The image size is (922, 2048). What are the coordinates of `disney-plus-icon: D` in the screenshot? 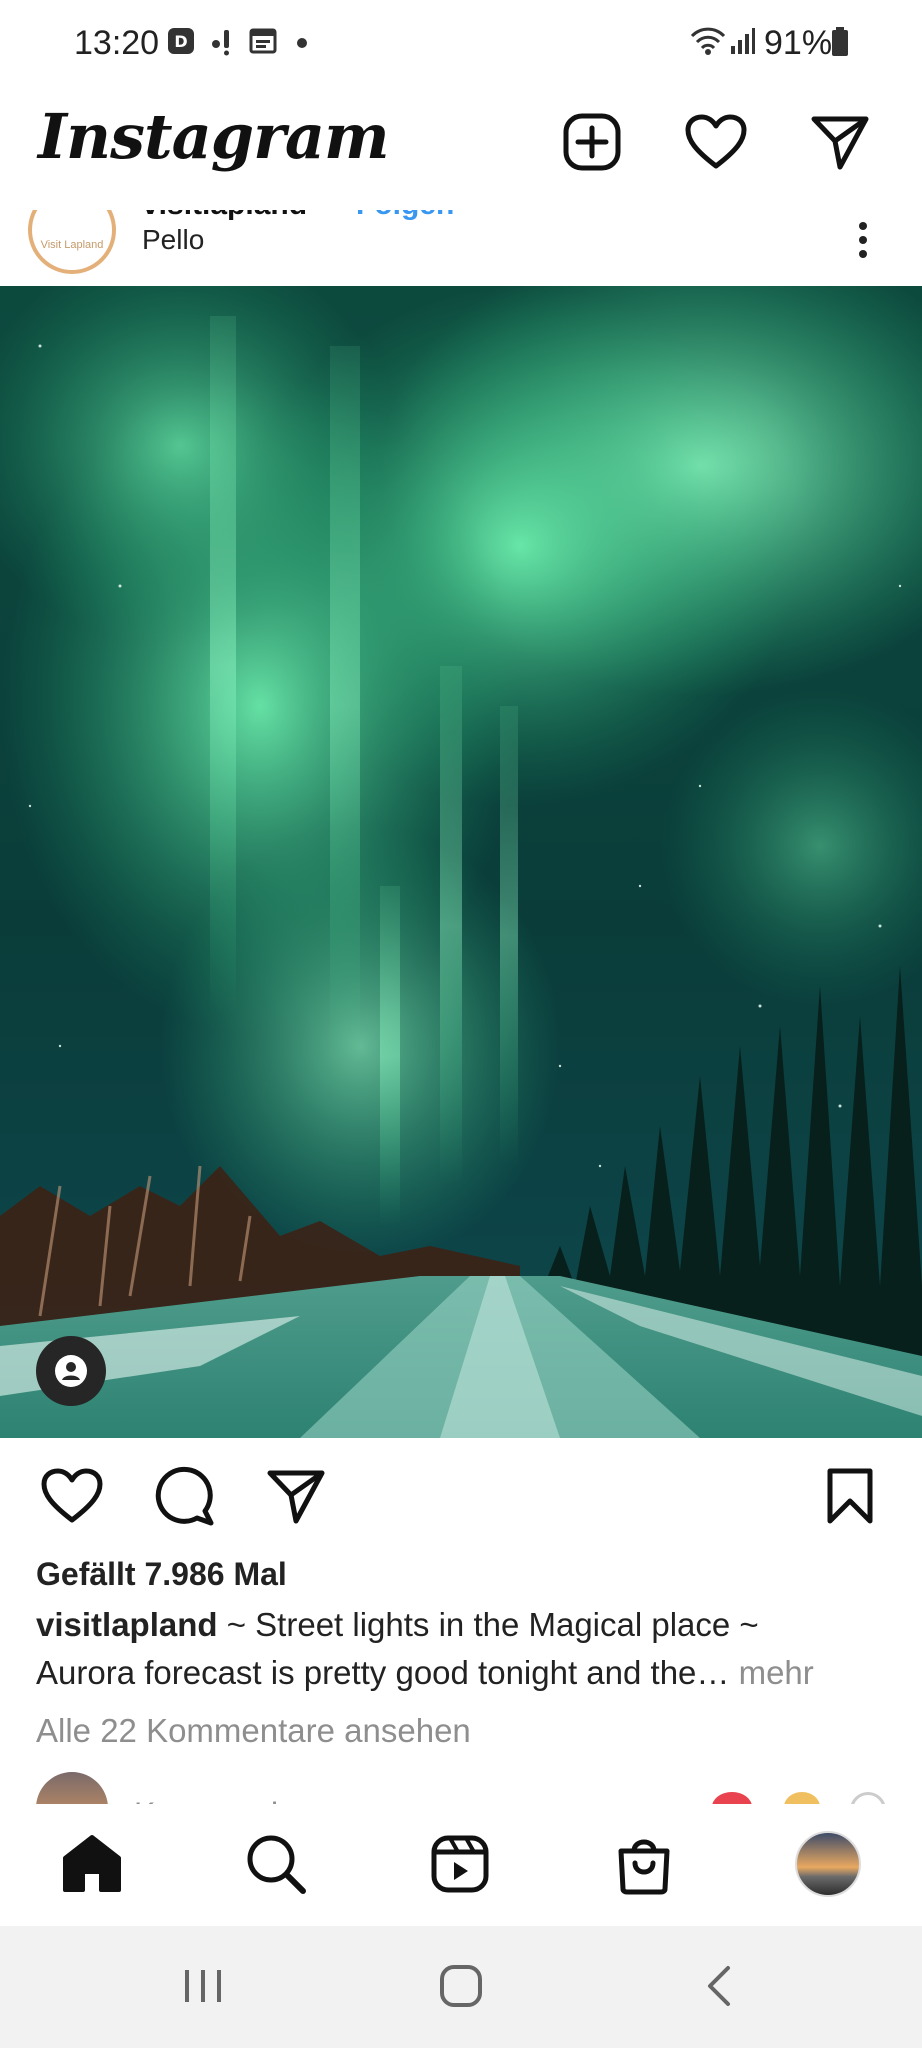 It's located at (181, 43).